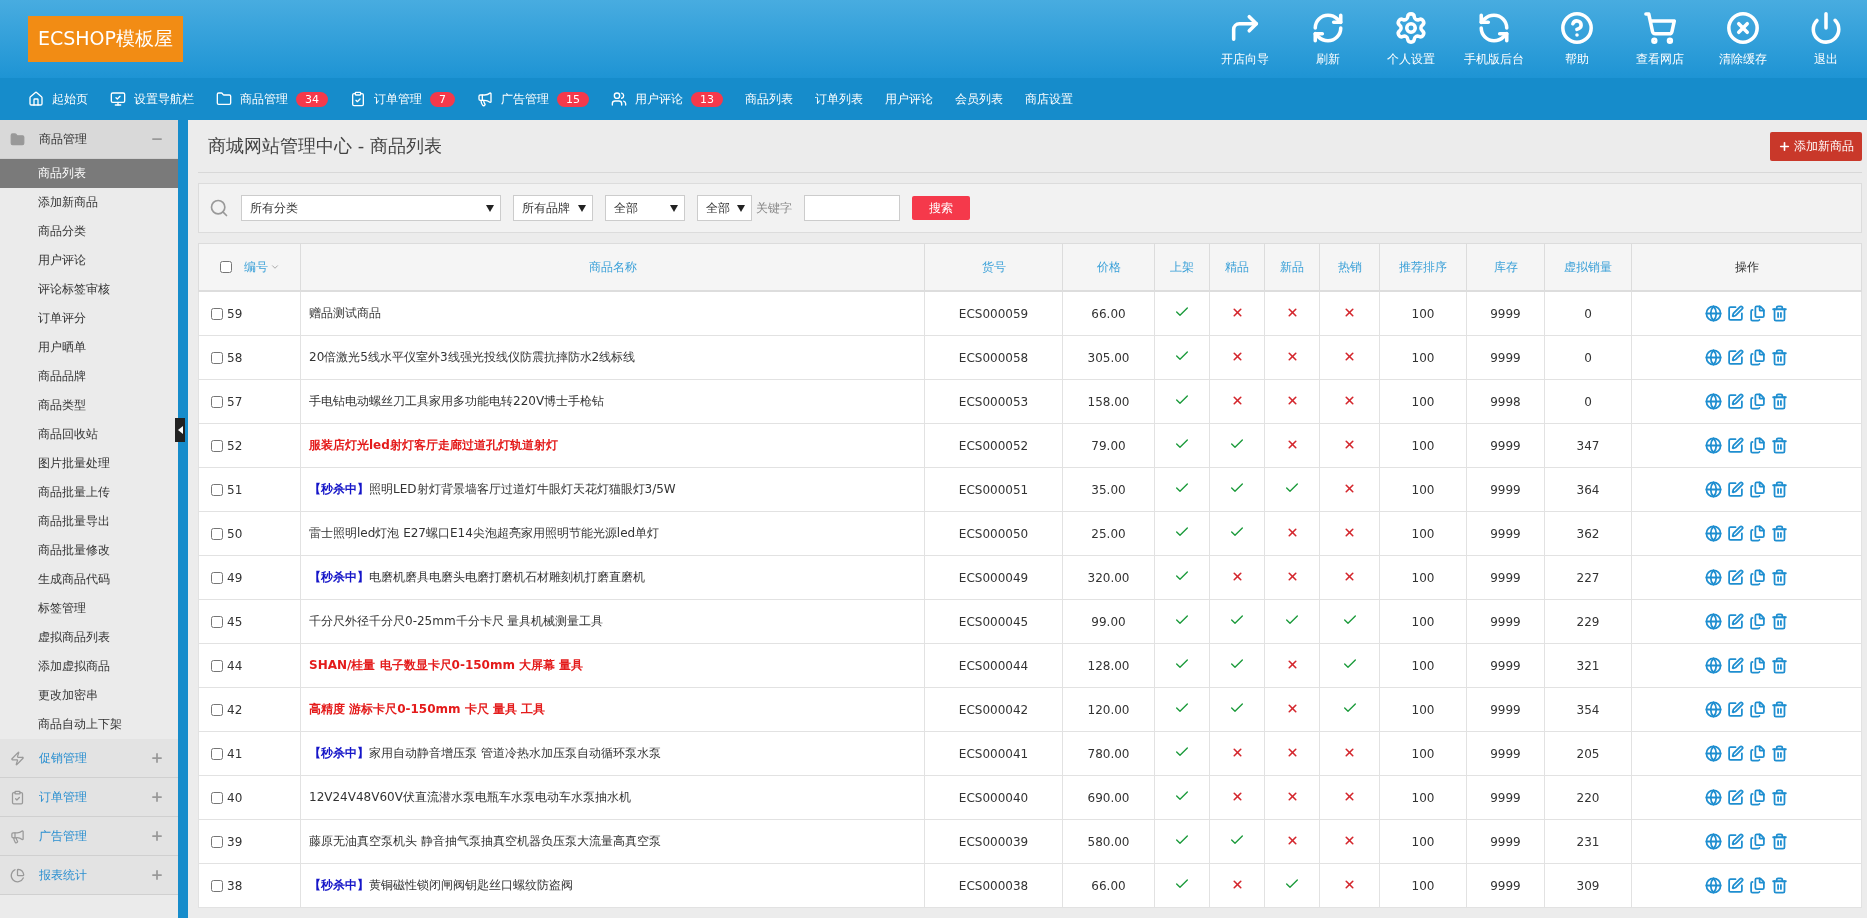 This screenshot has height=918, width=1867. I want to click on users-icon, so click(619, 99).